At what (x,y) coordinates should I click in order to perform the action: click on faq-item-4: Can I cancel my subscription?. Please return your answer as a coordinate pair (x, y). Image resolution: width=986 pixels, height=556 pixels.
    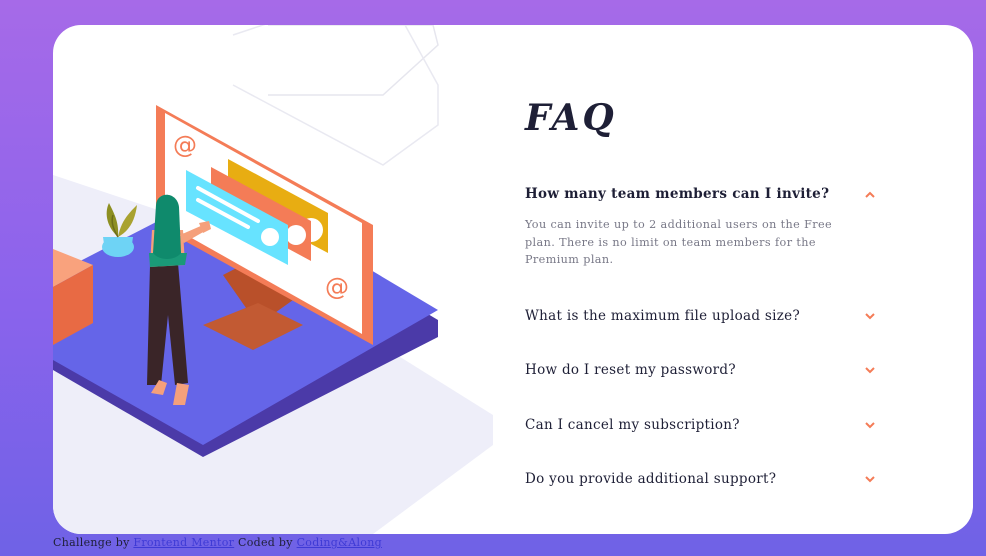
    Looking at the image, I should click on (701, 425).